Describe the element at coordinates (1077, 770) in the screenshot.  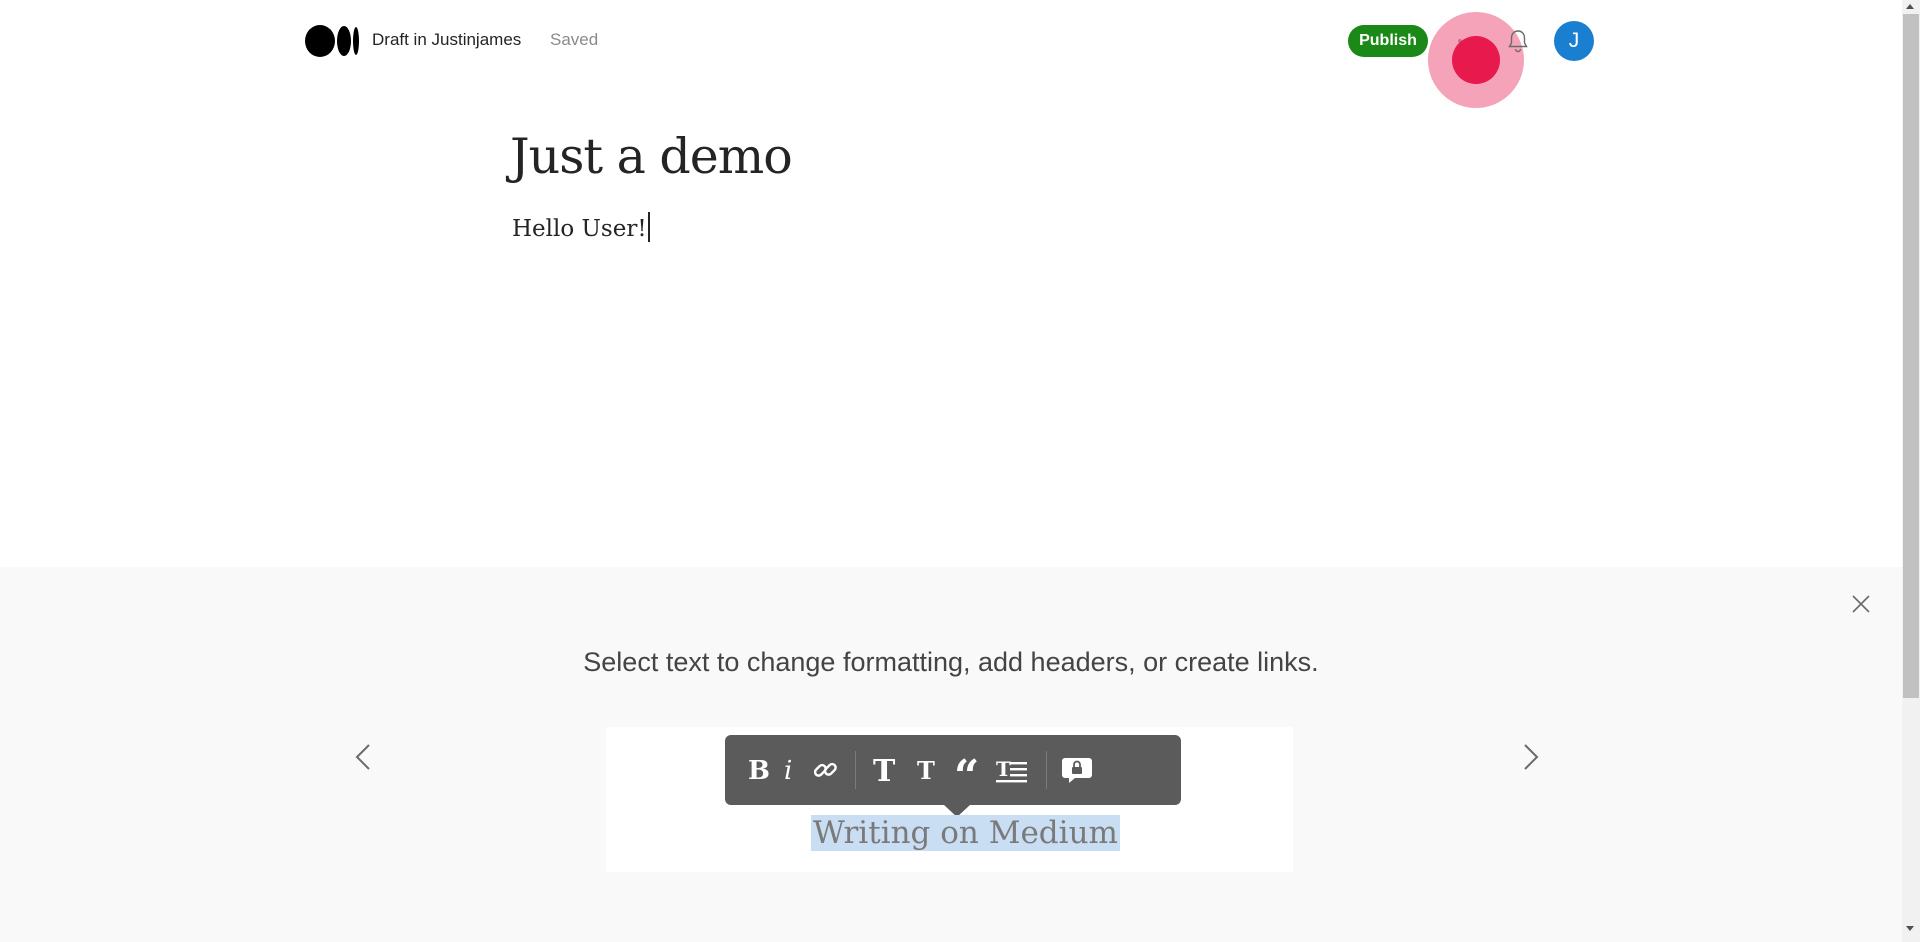
I see `private-note-icon` at that location.